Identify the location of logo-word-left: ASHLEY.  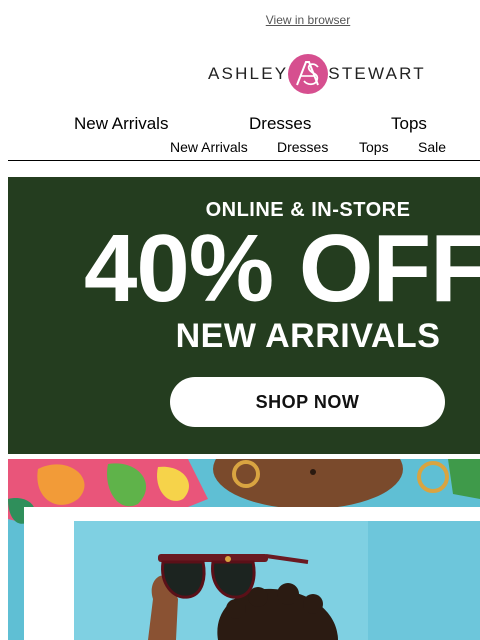
(248, 73).